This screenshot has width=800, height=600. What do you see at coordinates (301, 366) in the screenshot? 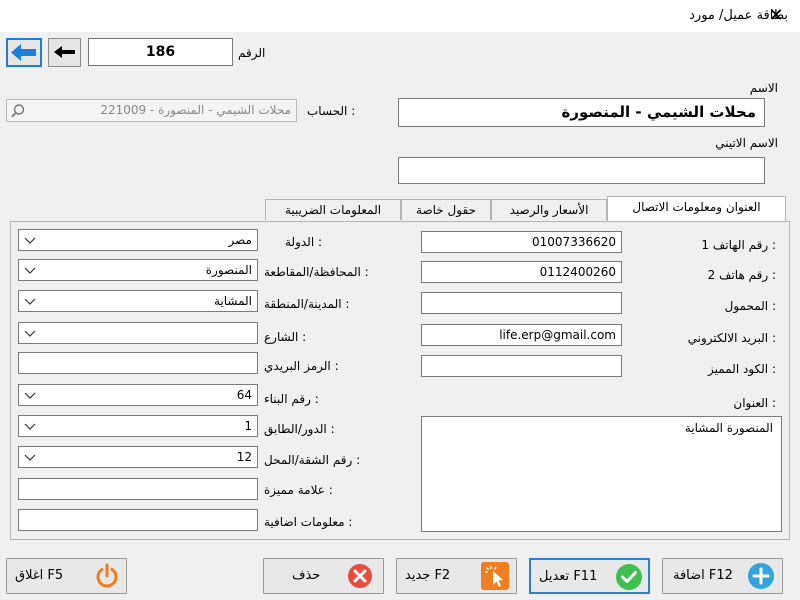
I see `postal-code-label: الرمز البريدي :` at bounding box center [301, 366].